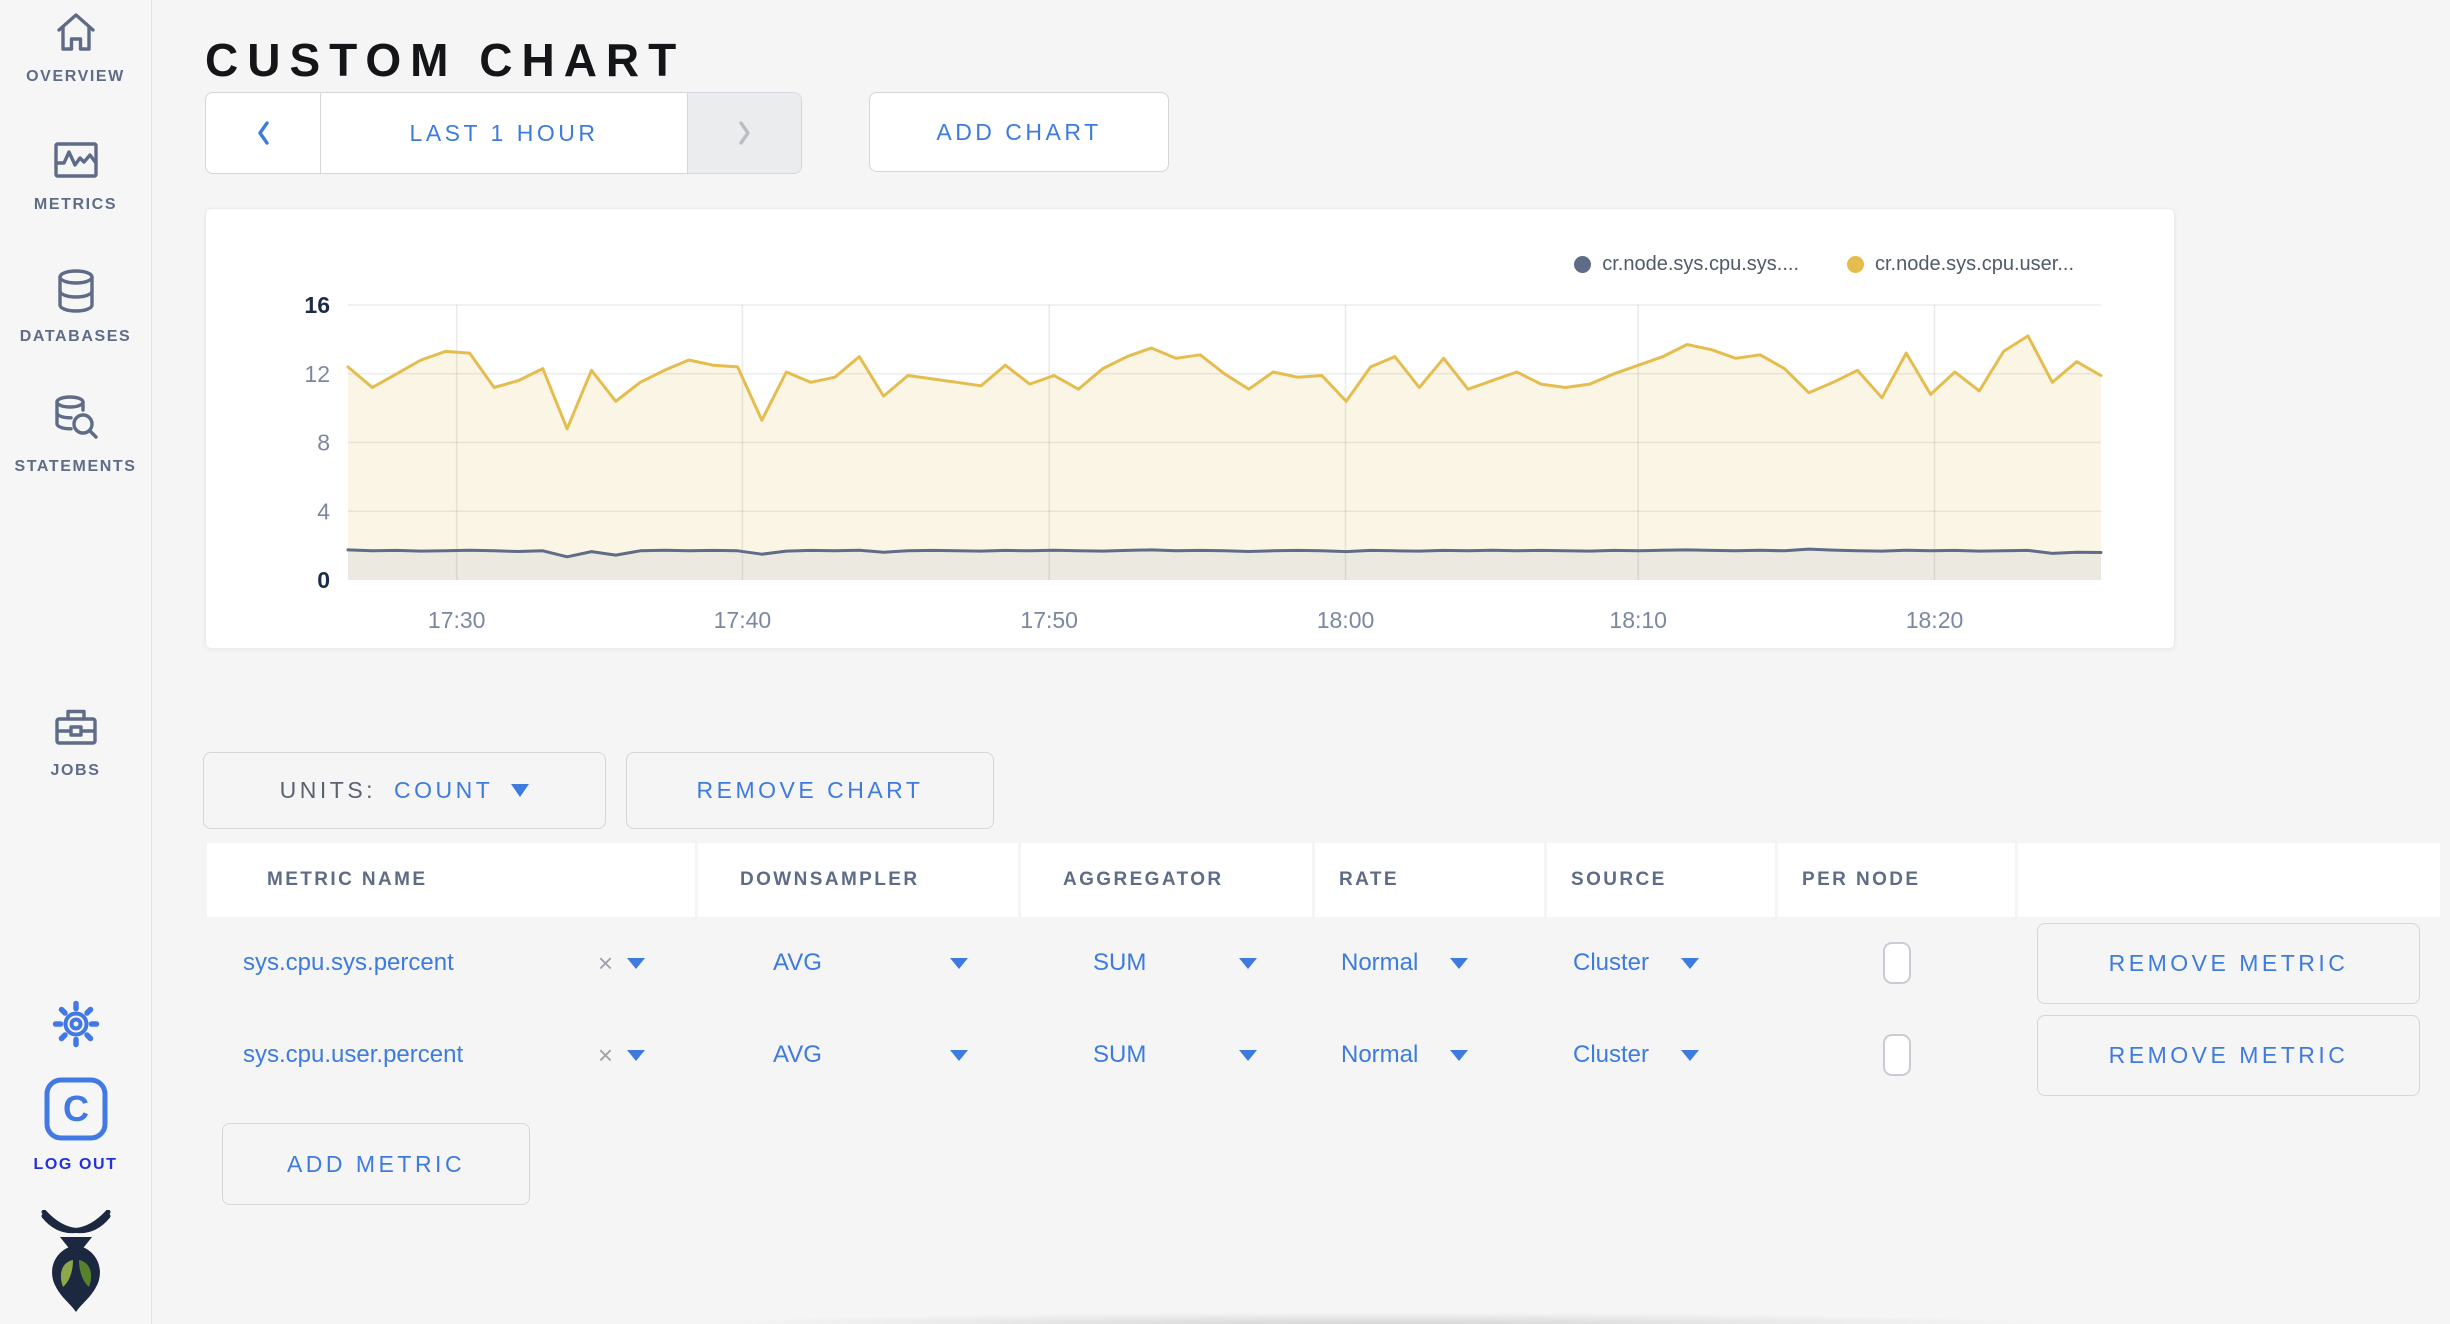  Describe the element at coordinates (76, 32) in the screenshot. I see `home-icon` at that location.